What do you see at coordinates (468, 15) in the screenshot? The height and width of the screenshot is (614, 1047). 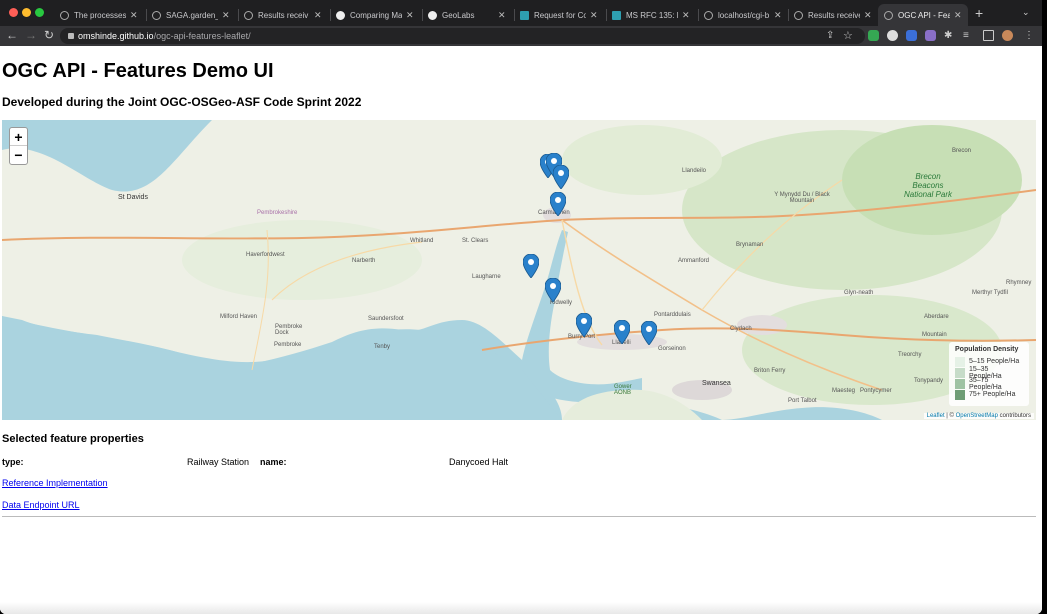 I see `tab-5: GeoLabs ✕` at bounding box center [468, 15].